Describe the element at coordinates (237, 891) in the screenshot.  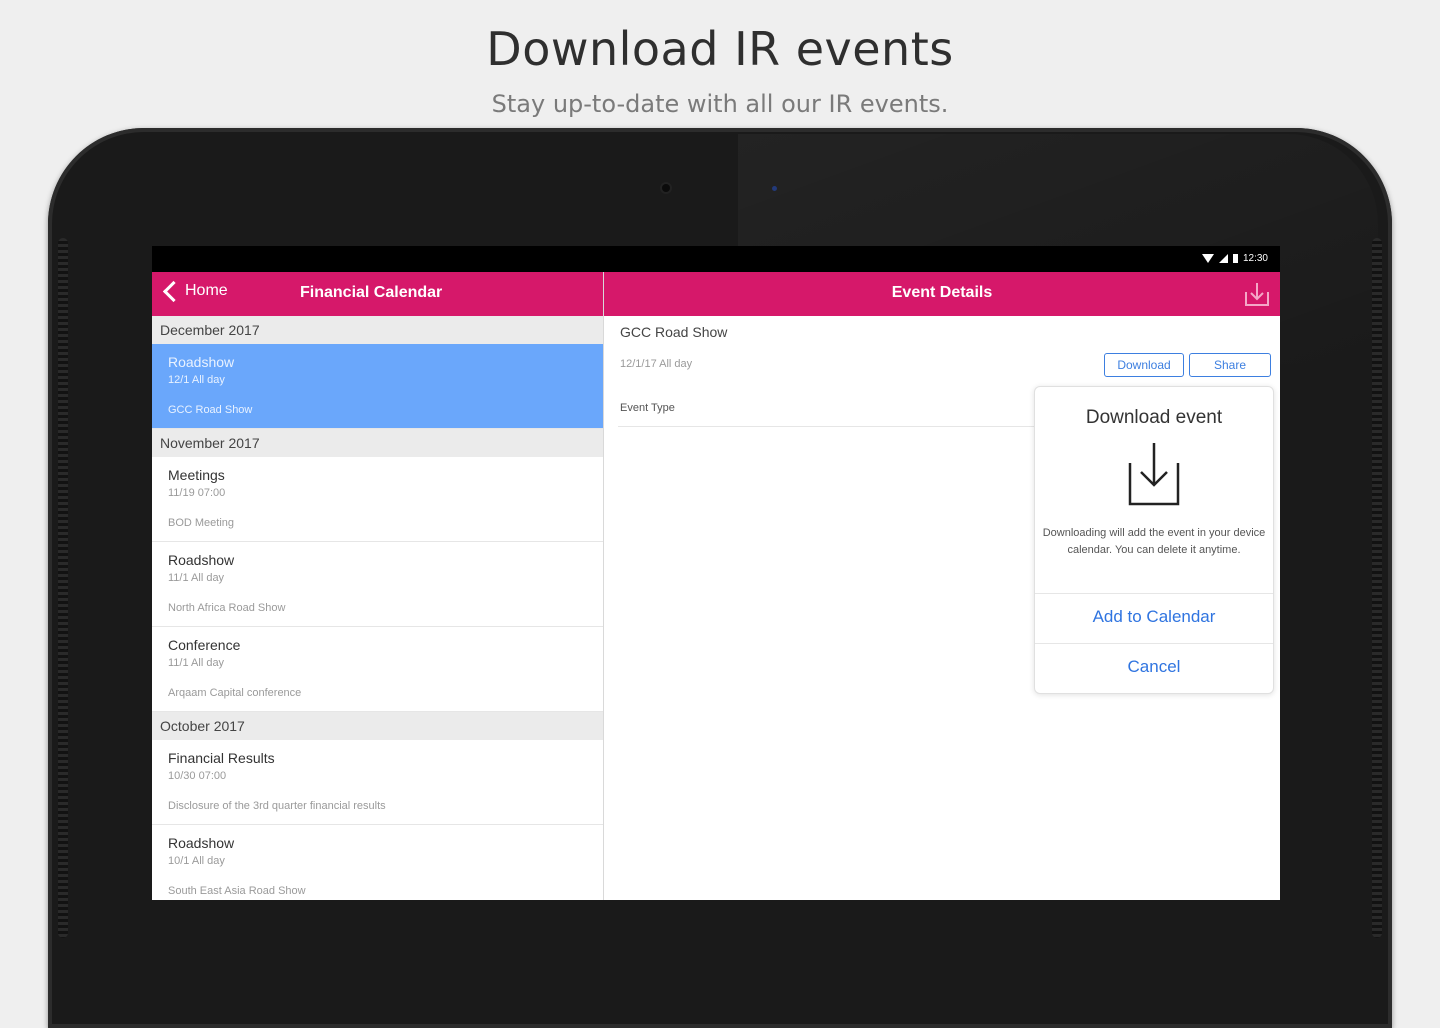
I see `item-subtitle: South East Asia Road Show` at that location.